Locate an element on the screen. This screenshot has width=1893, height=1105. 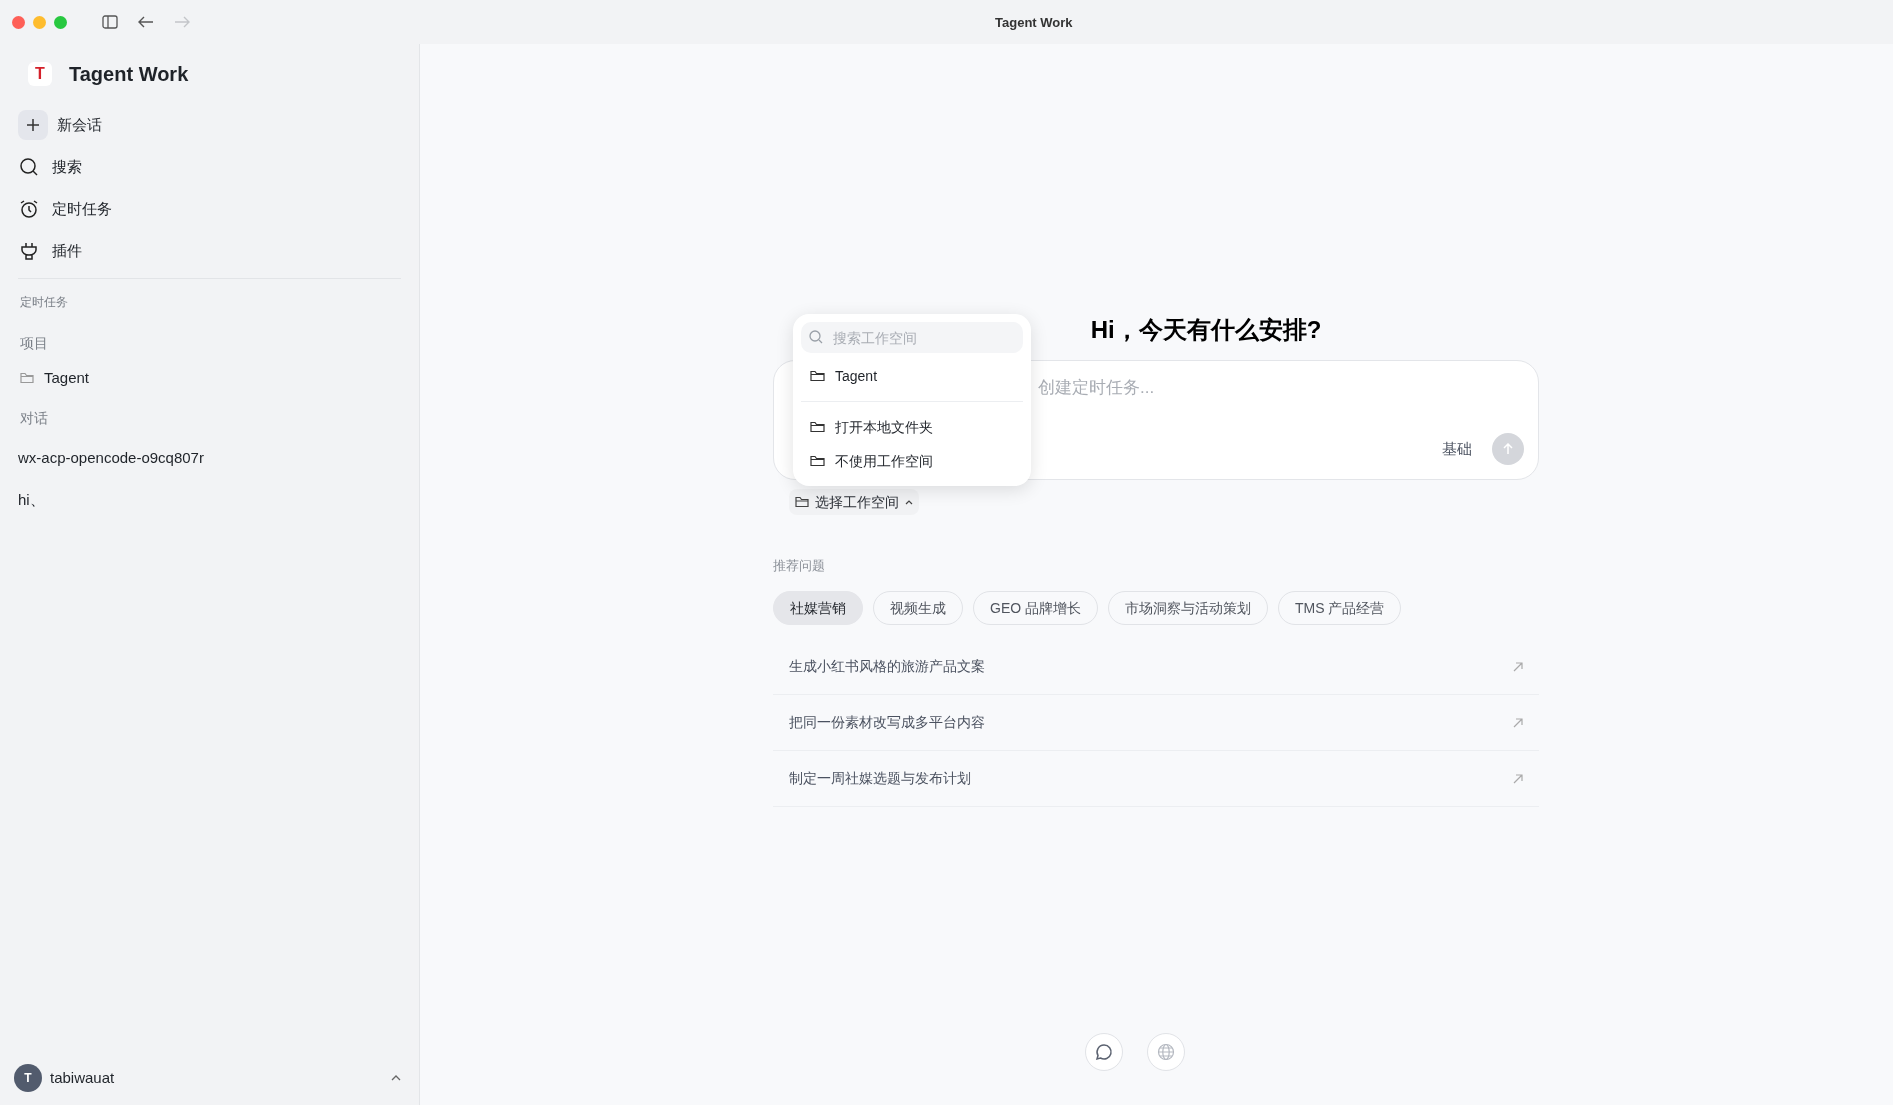
sidebar-toggle-icon is located at coordinates (110, 22).